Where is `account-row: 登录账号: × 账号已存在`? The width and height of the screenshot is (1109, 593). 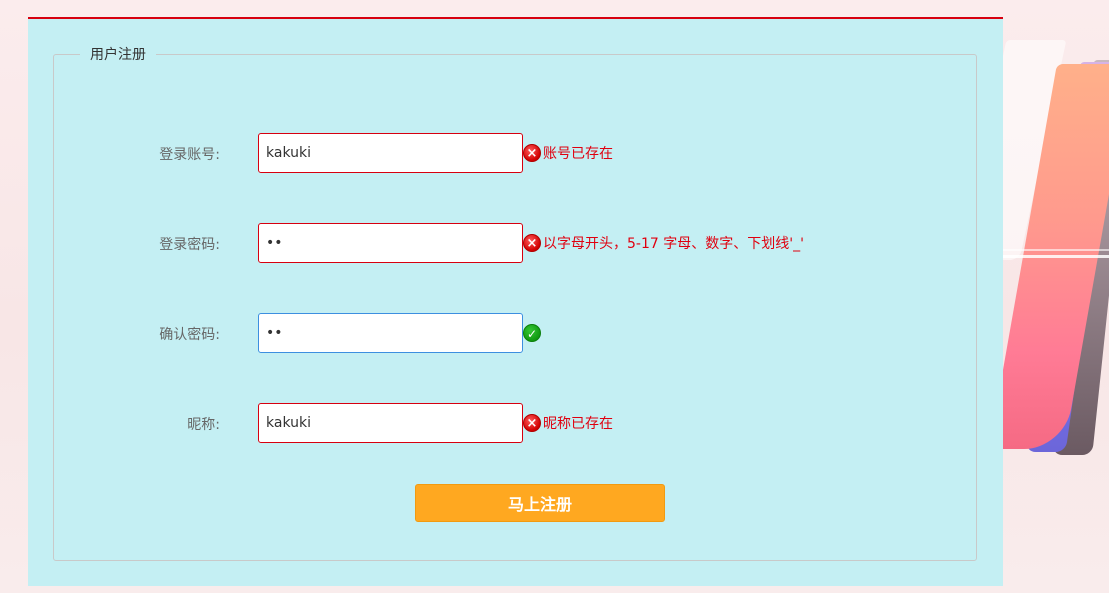 account-row: 登录账号: × 账号已存在 is located at coordinates (515, 153).